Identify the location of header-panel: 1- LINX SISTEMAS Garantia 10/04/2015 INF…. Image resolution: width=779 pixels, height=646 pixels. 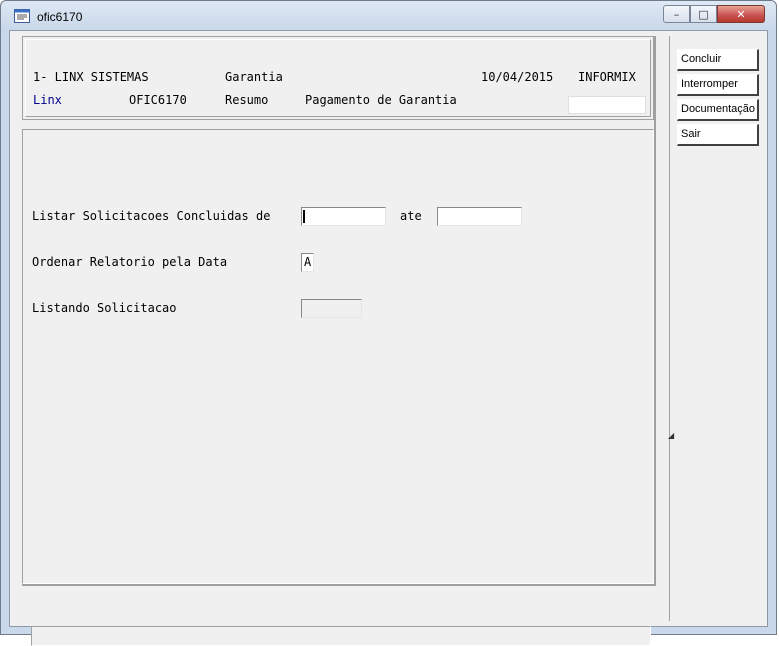
(338, 78).